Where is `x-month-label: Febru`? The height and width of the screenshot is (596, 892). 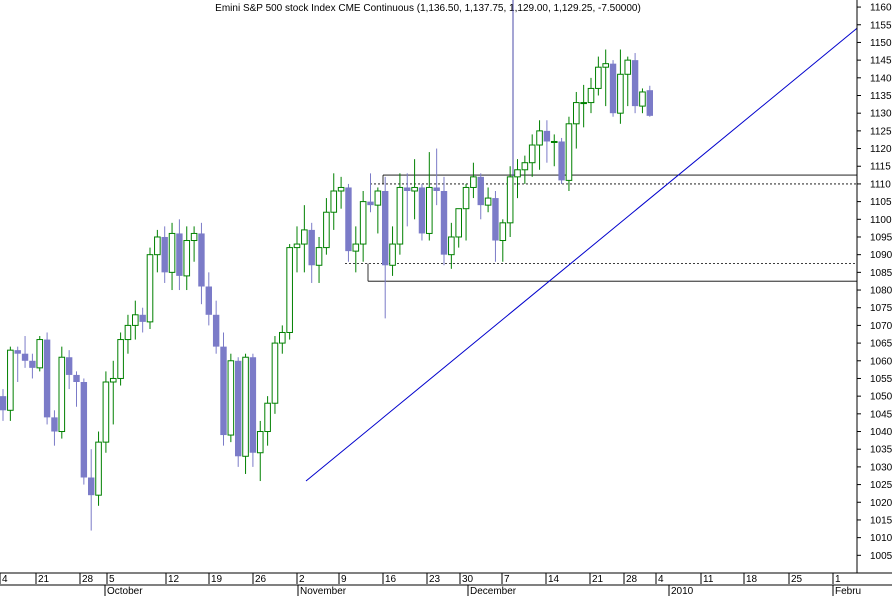
x-month-label: Febru is located at coordinates (848, 591).